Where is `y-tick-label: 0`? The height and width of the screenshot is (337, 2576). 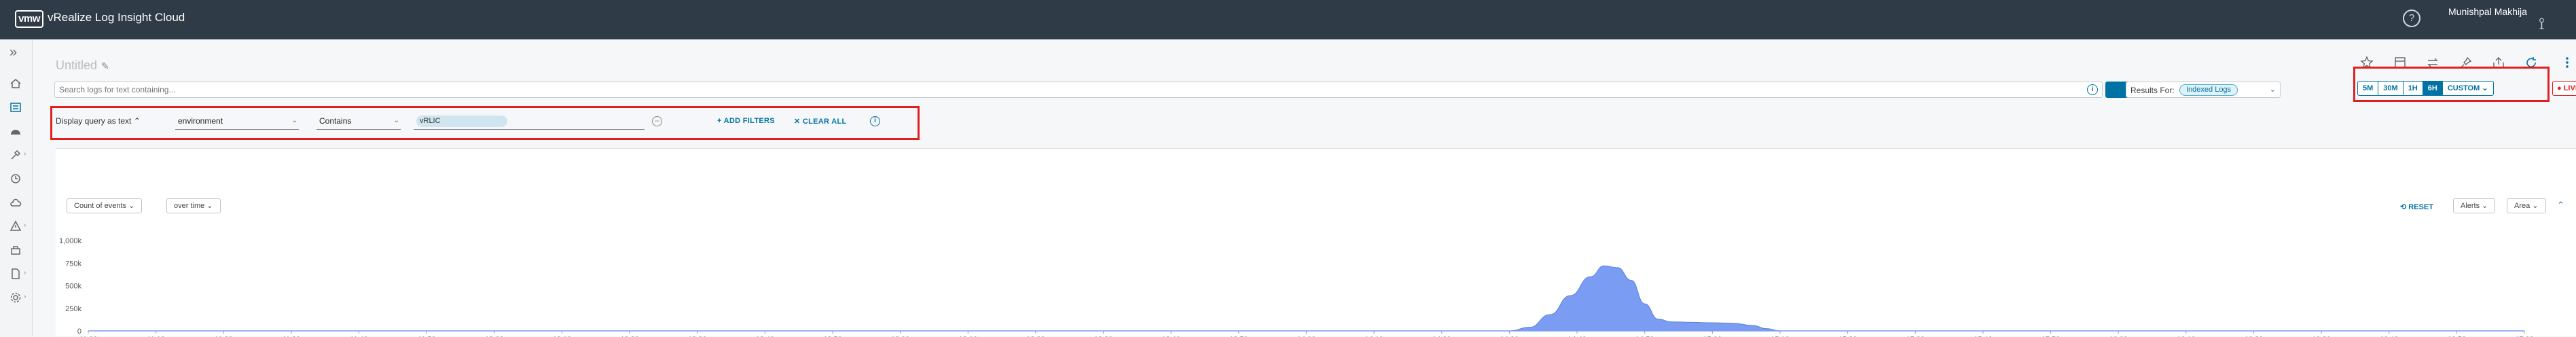 y-tick-label: 0 is located at coordinates (79, 331).